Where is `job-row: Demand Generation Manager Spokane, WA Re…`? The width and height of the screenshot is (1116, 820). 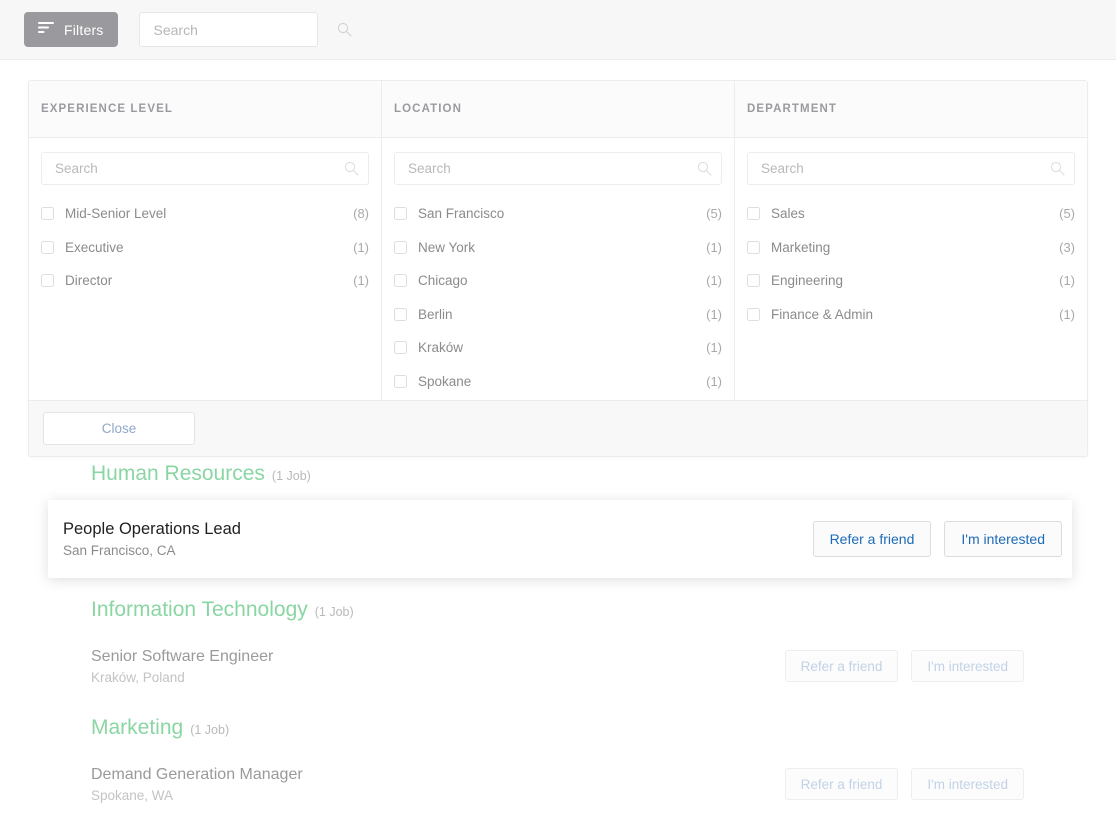
job-row: Demand Generation Manager Spokane, WA Re… is located at coordinates (558, 784).